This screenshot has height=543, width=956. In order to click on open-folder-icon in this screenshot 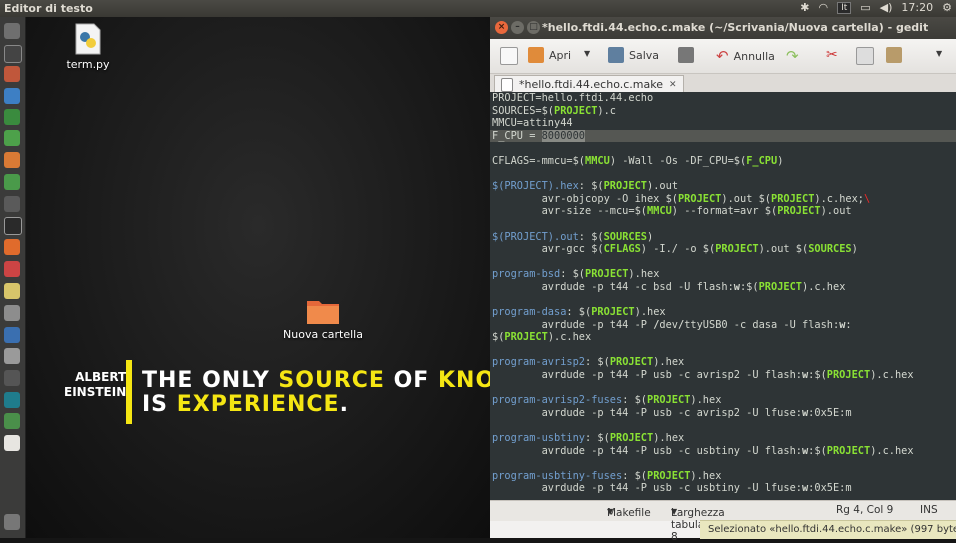, I will do `click(536, 55)`.